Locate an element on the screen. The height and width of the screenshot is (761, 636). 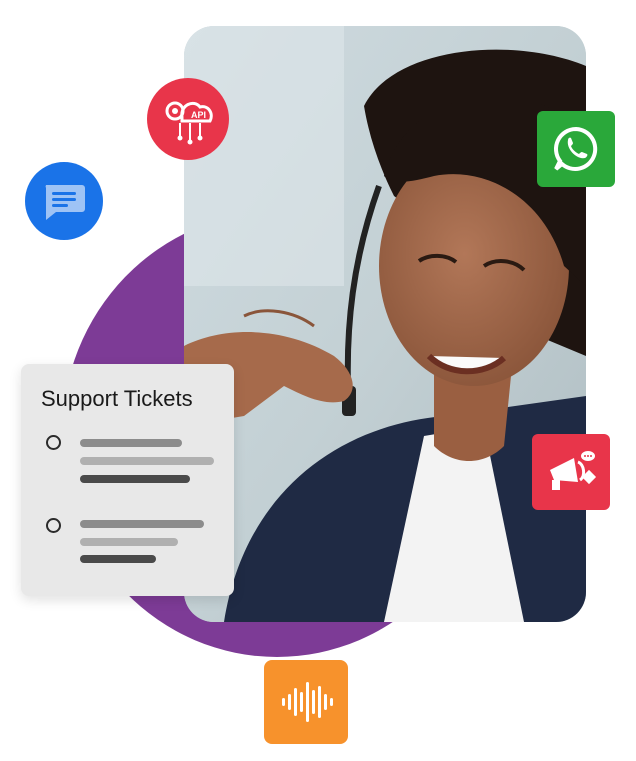
support-tickets-title: Support Tickets is located at coordinates (117, 398).